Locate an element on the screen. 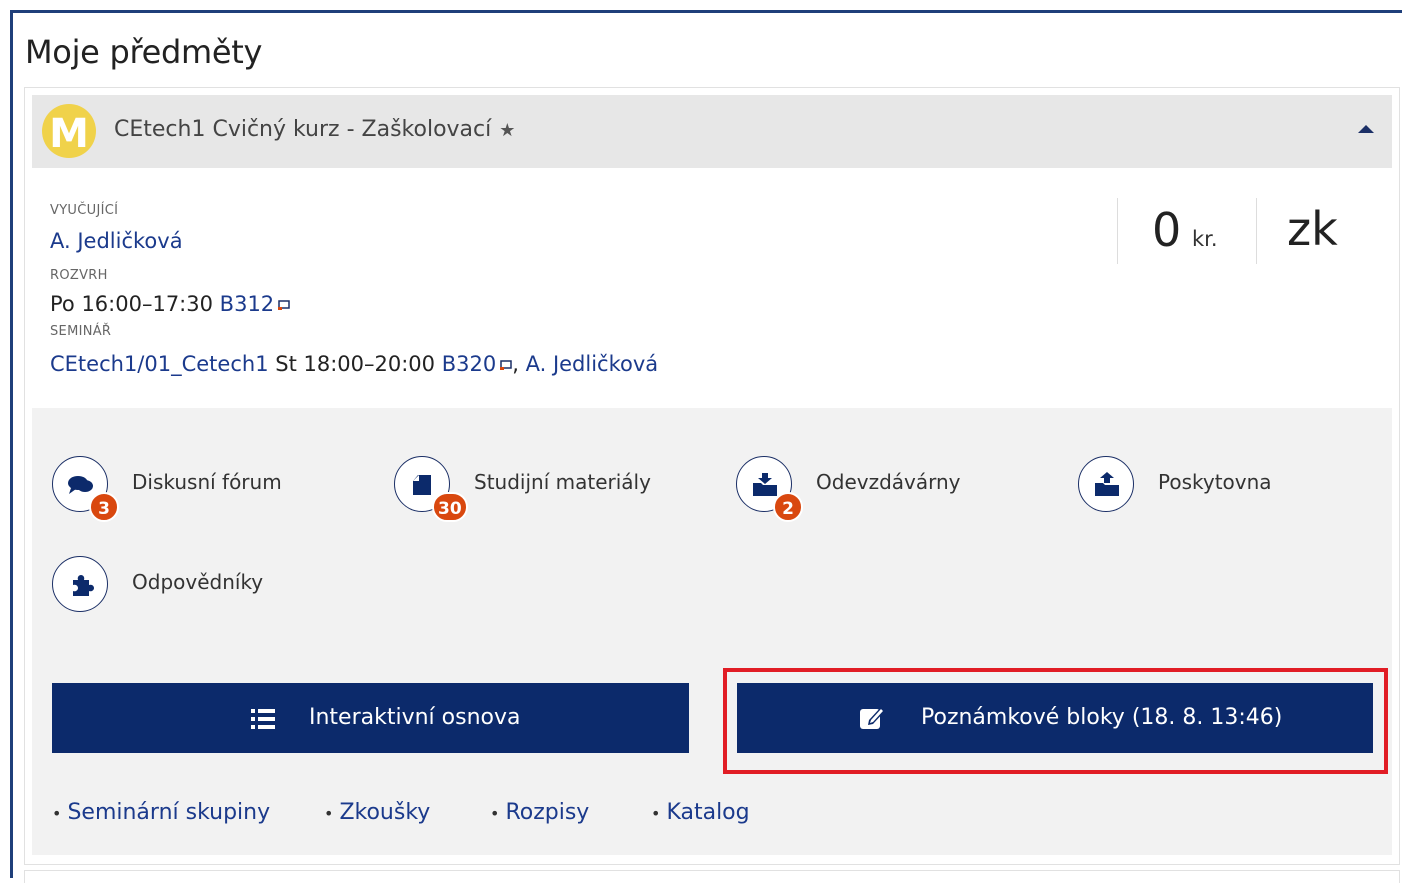  teacher-link: A. Jedličková is located at coordinates (116, 241).